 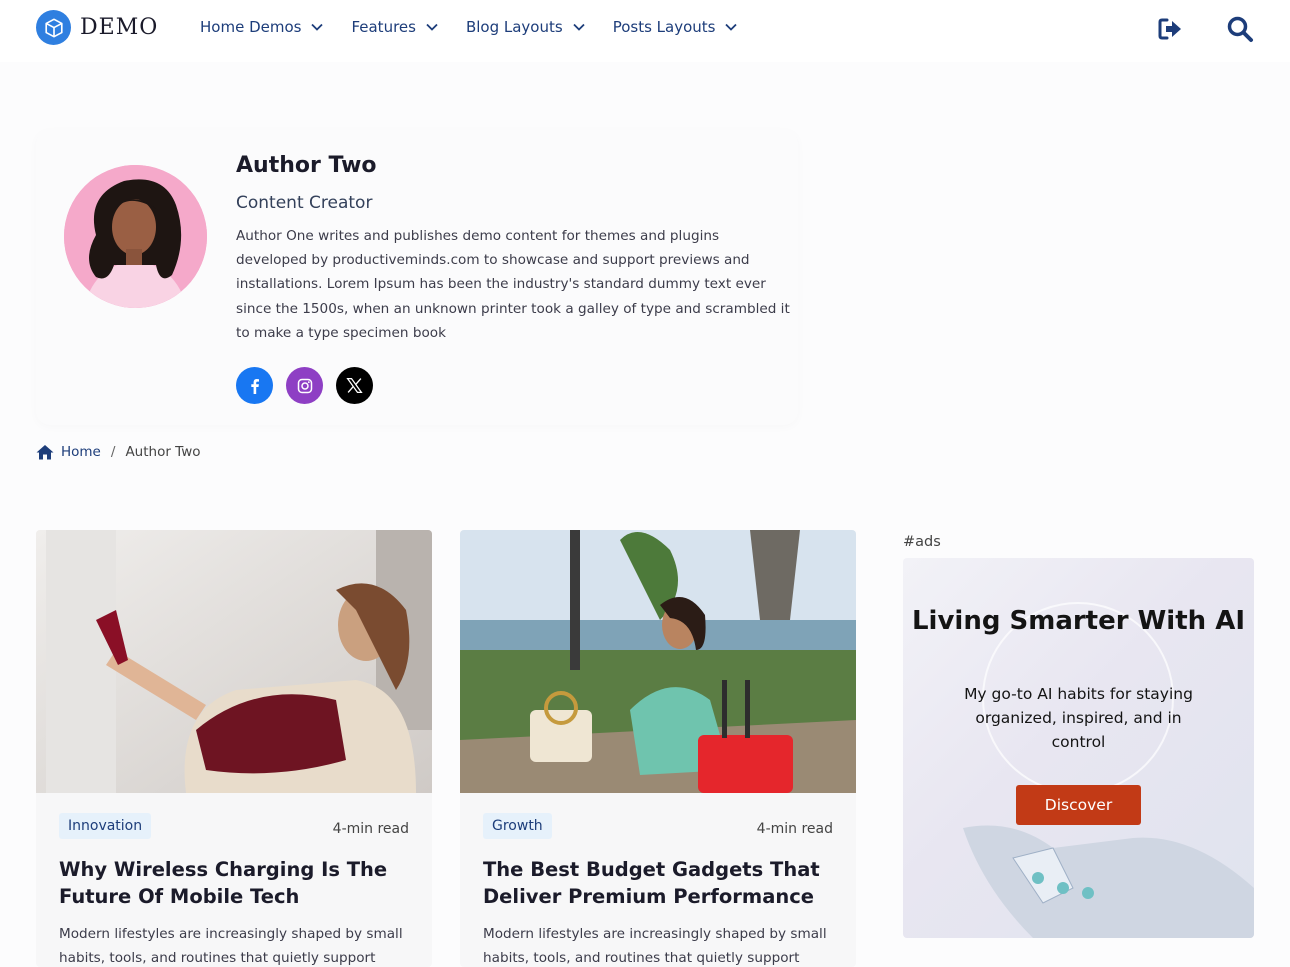 I want to click on facebook-icon, so click(x=254, y=386).